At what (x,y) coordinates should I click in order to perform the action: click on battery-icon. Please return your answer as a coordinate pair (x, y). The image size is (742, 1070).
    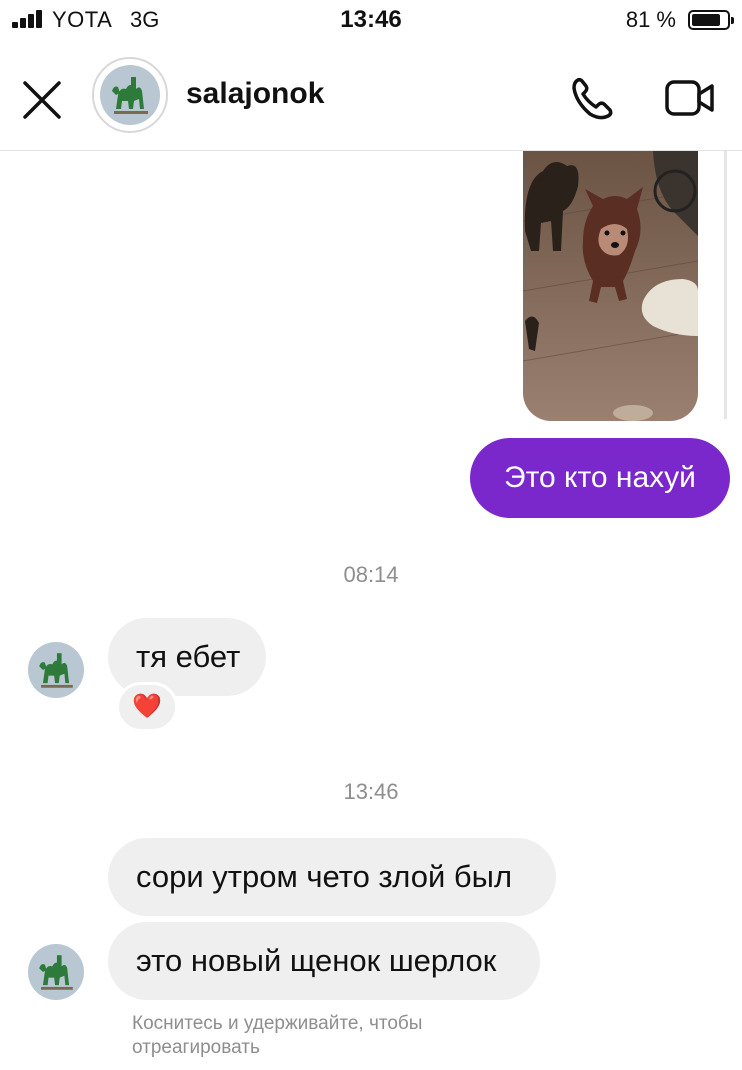
    Looking at the image, I should click on (711, 20).